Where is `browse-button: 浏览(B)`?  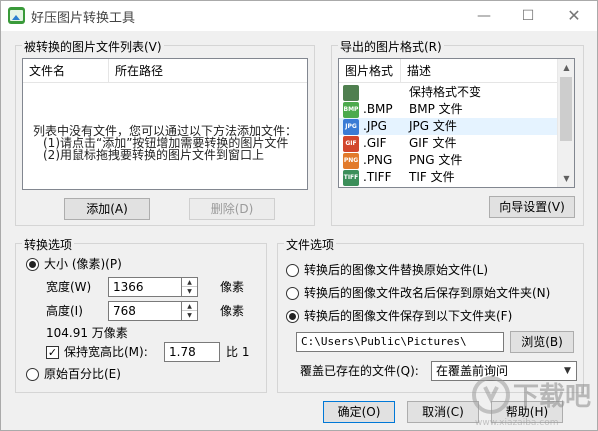
browse-button: 浏览(B) is located at coordinates (542, 342).